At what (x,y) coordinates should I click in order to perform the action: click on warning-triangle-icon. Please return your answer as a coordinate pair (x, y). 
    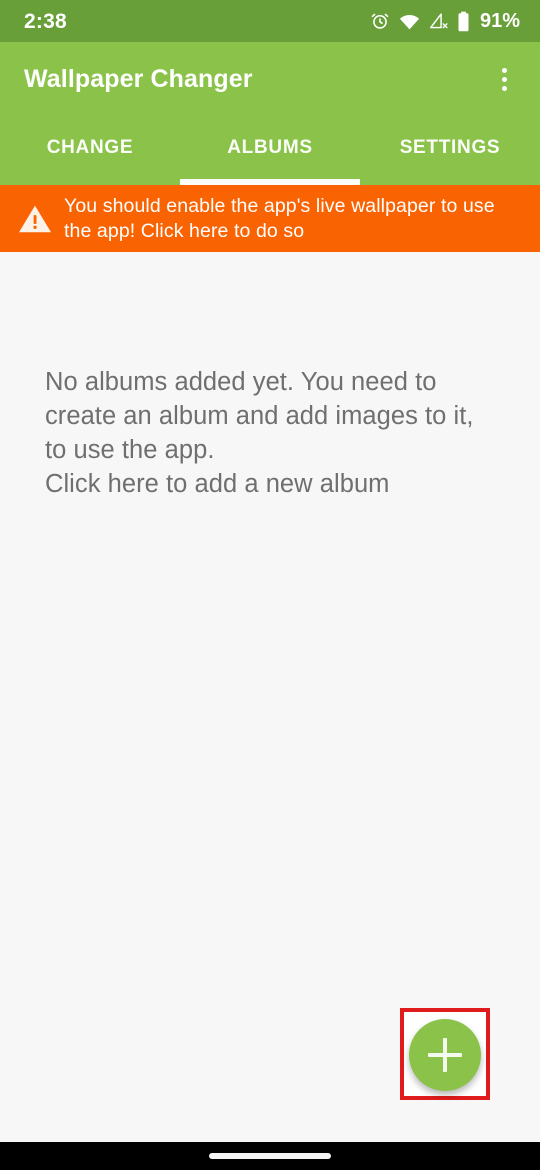
    Looking at the image, I should click on (35, 219).